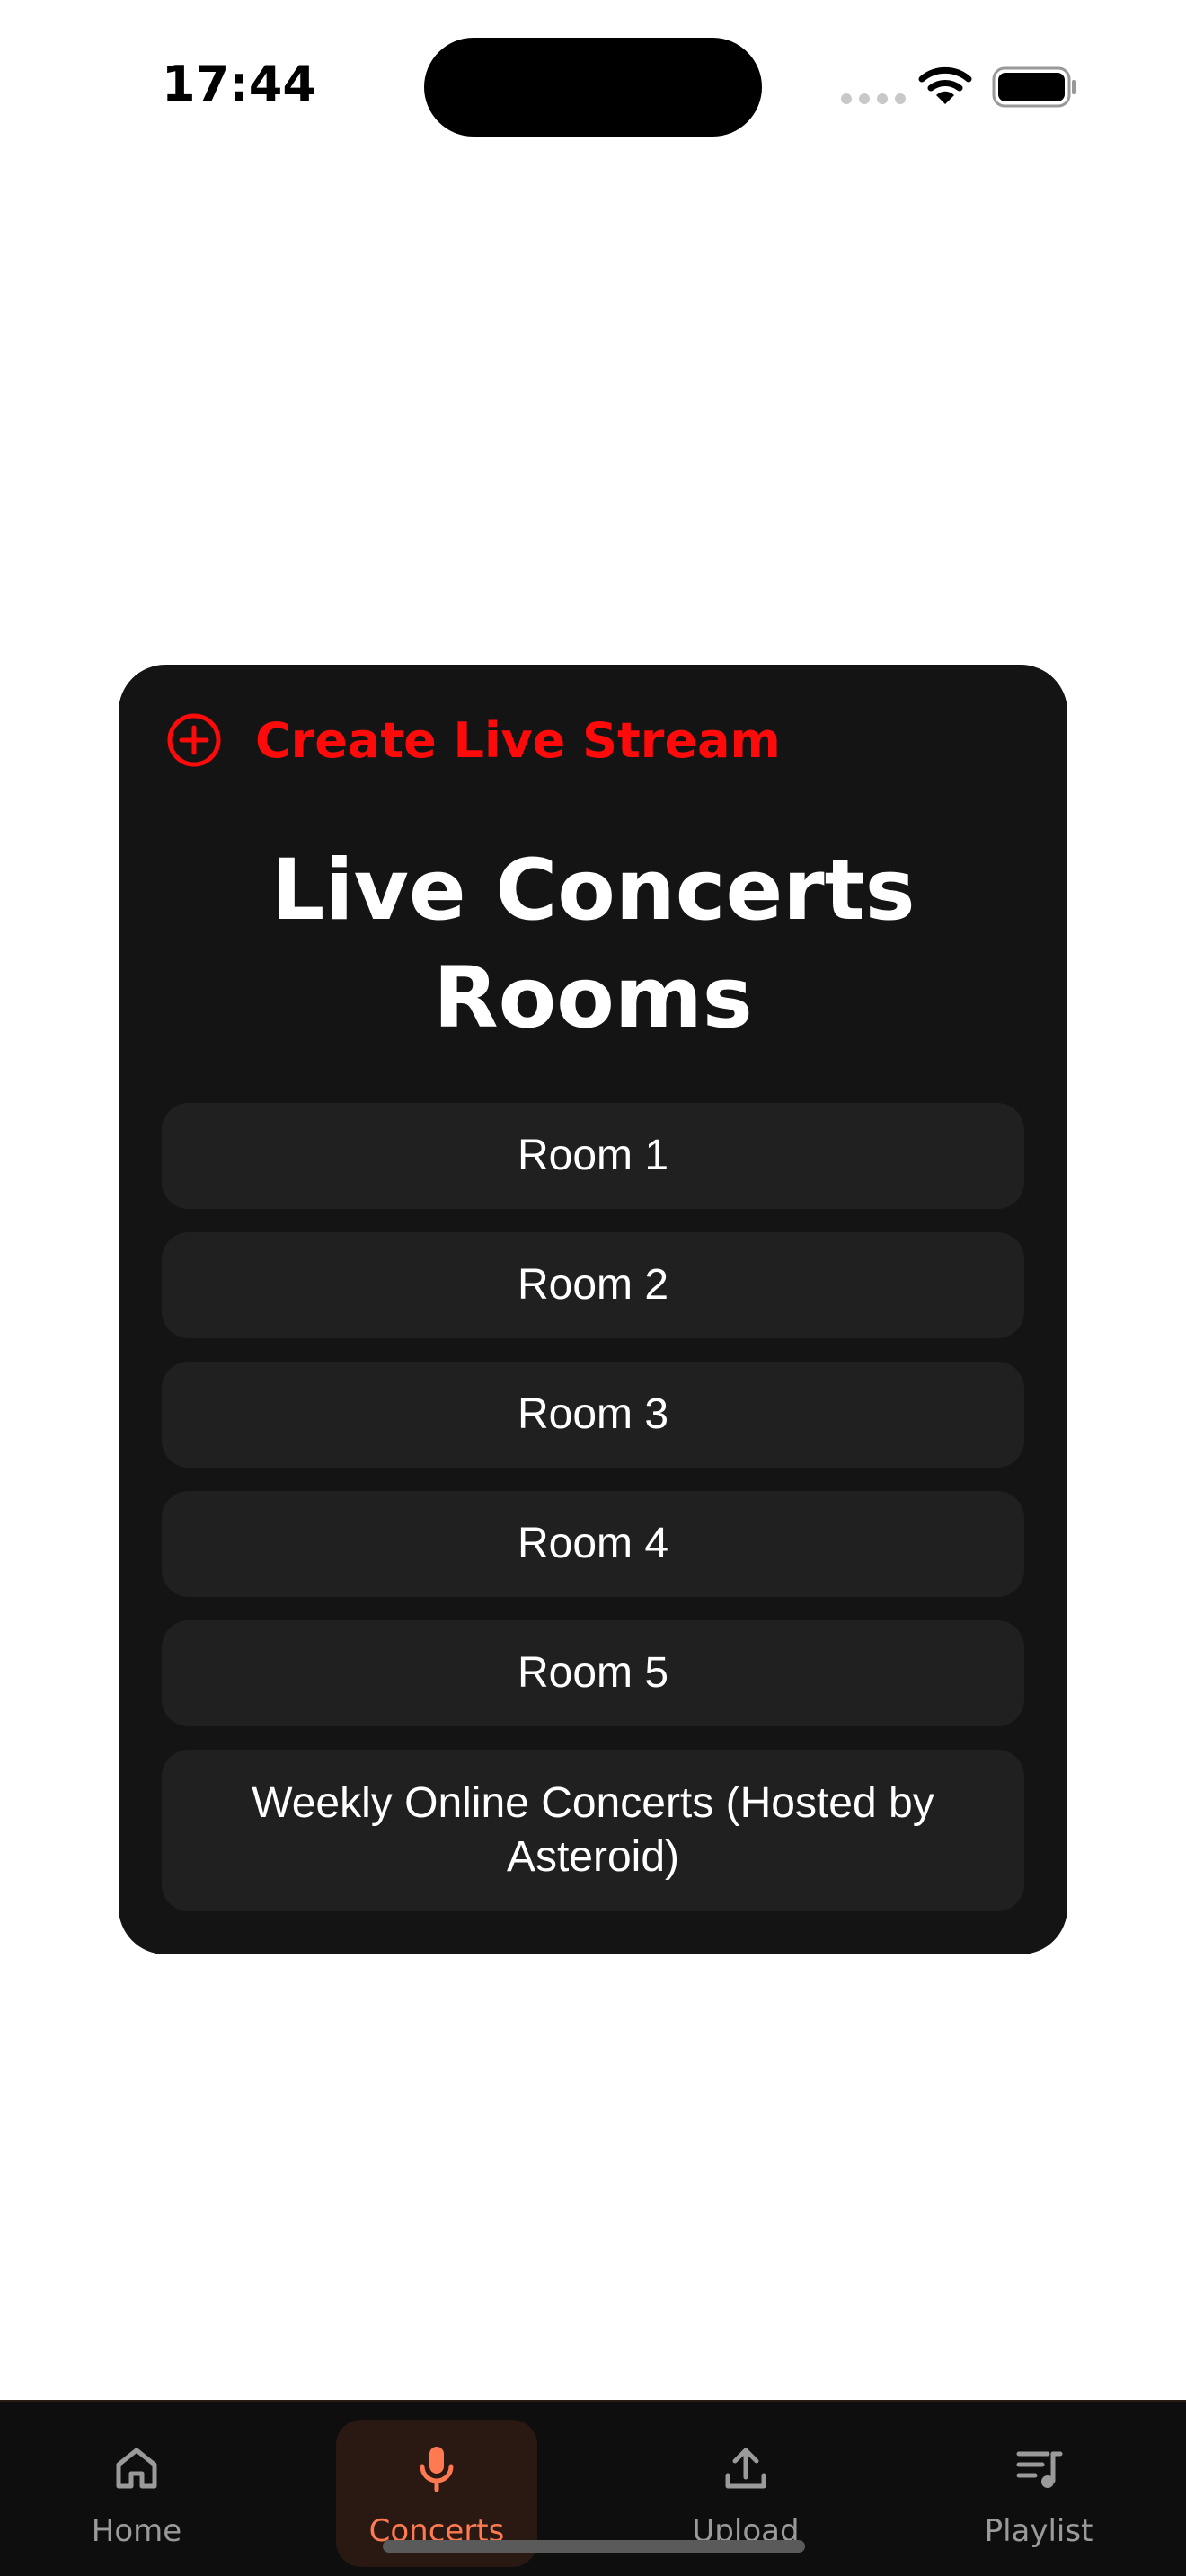  What do you see at coordinates (594, 2546) in the screenshot?
I see `home-indicator` at bounding box center [594, 2546].